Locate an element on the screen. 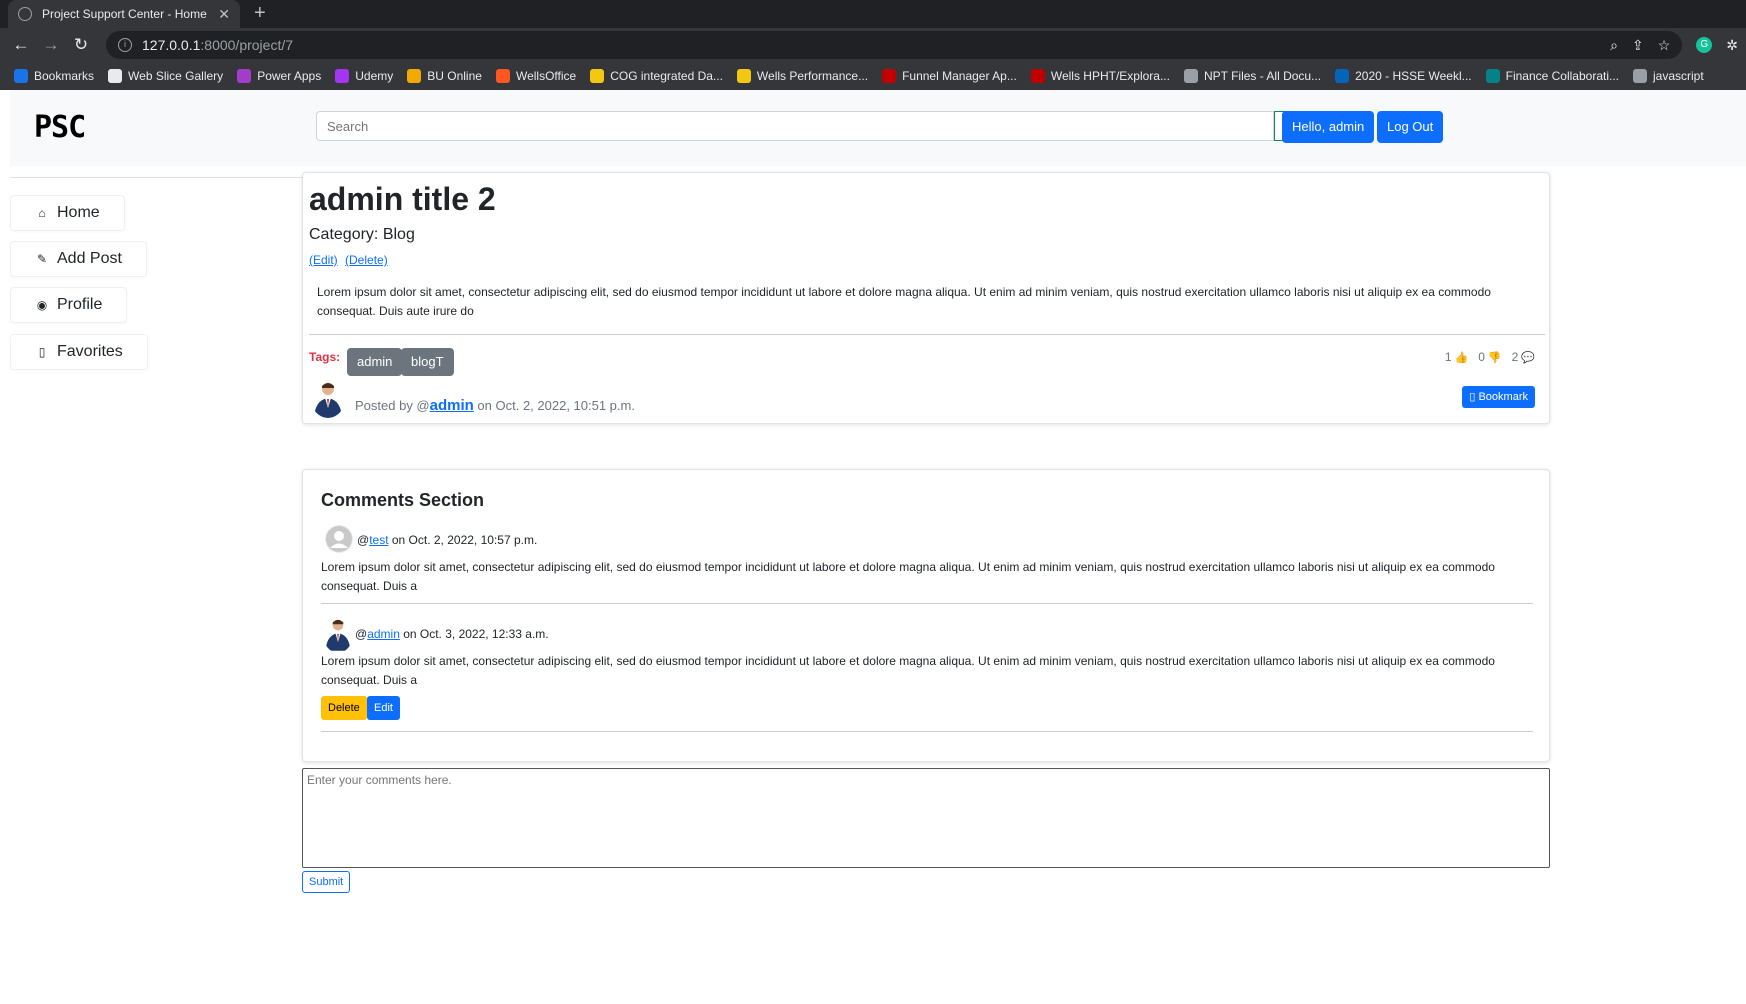  search-form is located at coordinates (812, 126).